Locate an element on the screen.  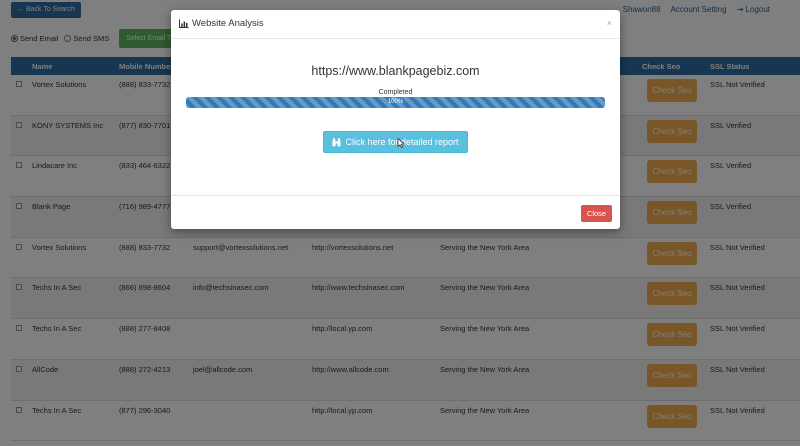
modal-title: Website Analysis is located at coordinates (221, 23).